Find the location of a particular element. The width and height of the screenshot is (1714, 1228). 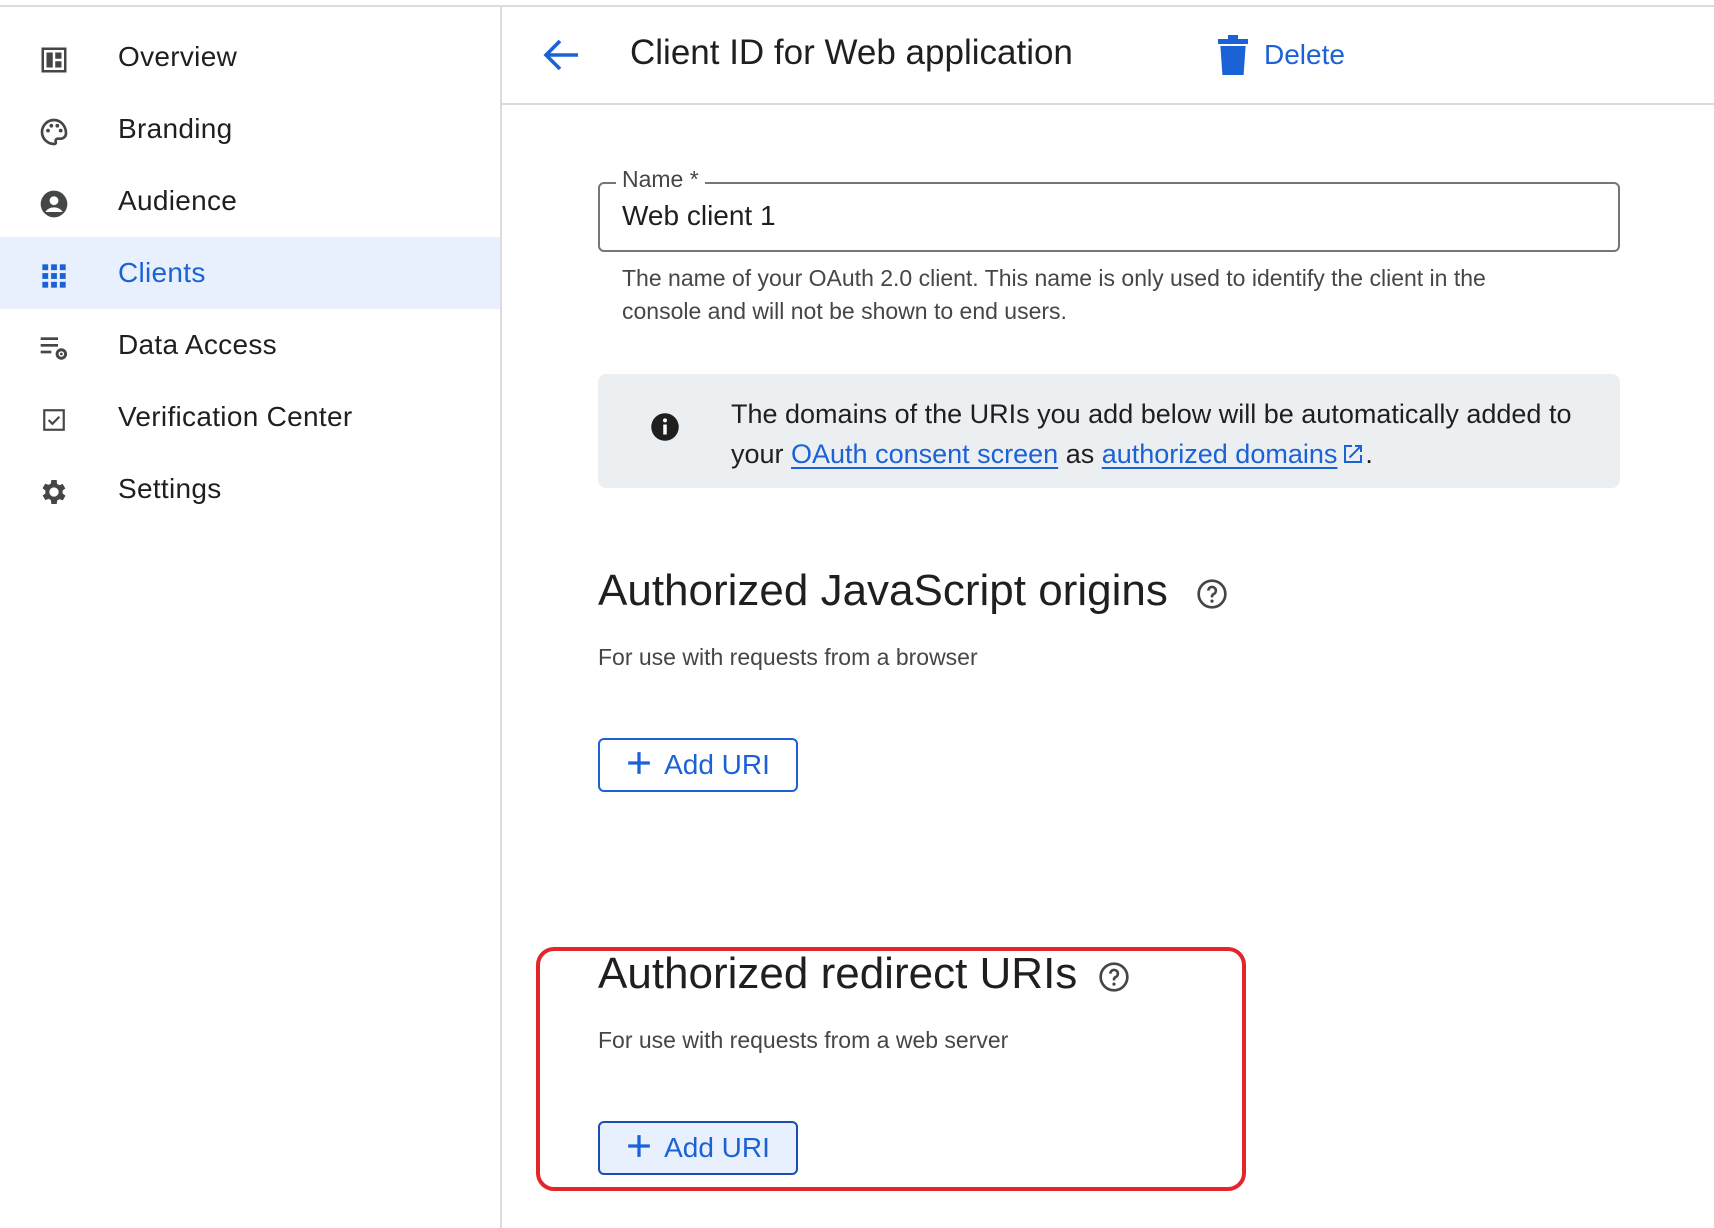

name-field-label: Name * is located at coordinates (660, 179).